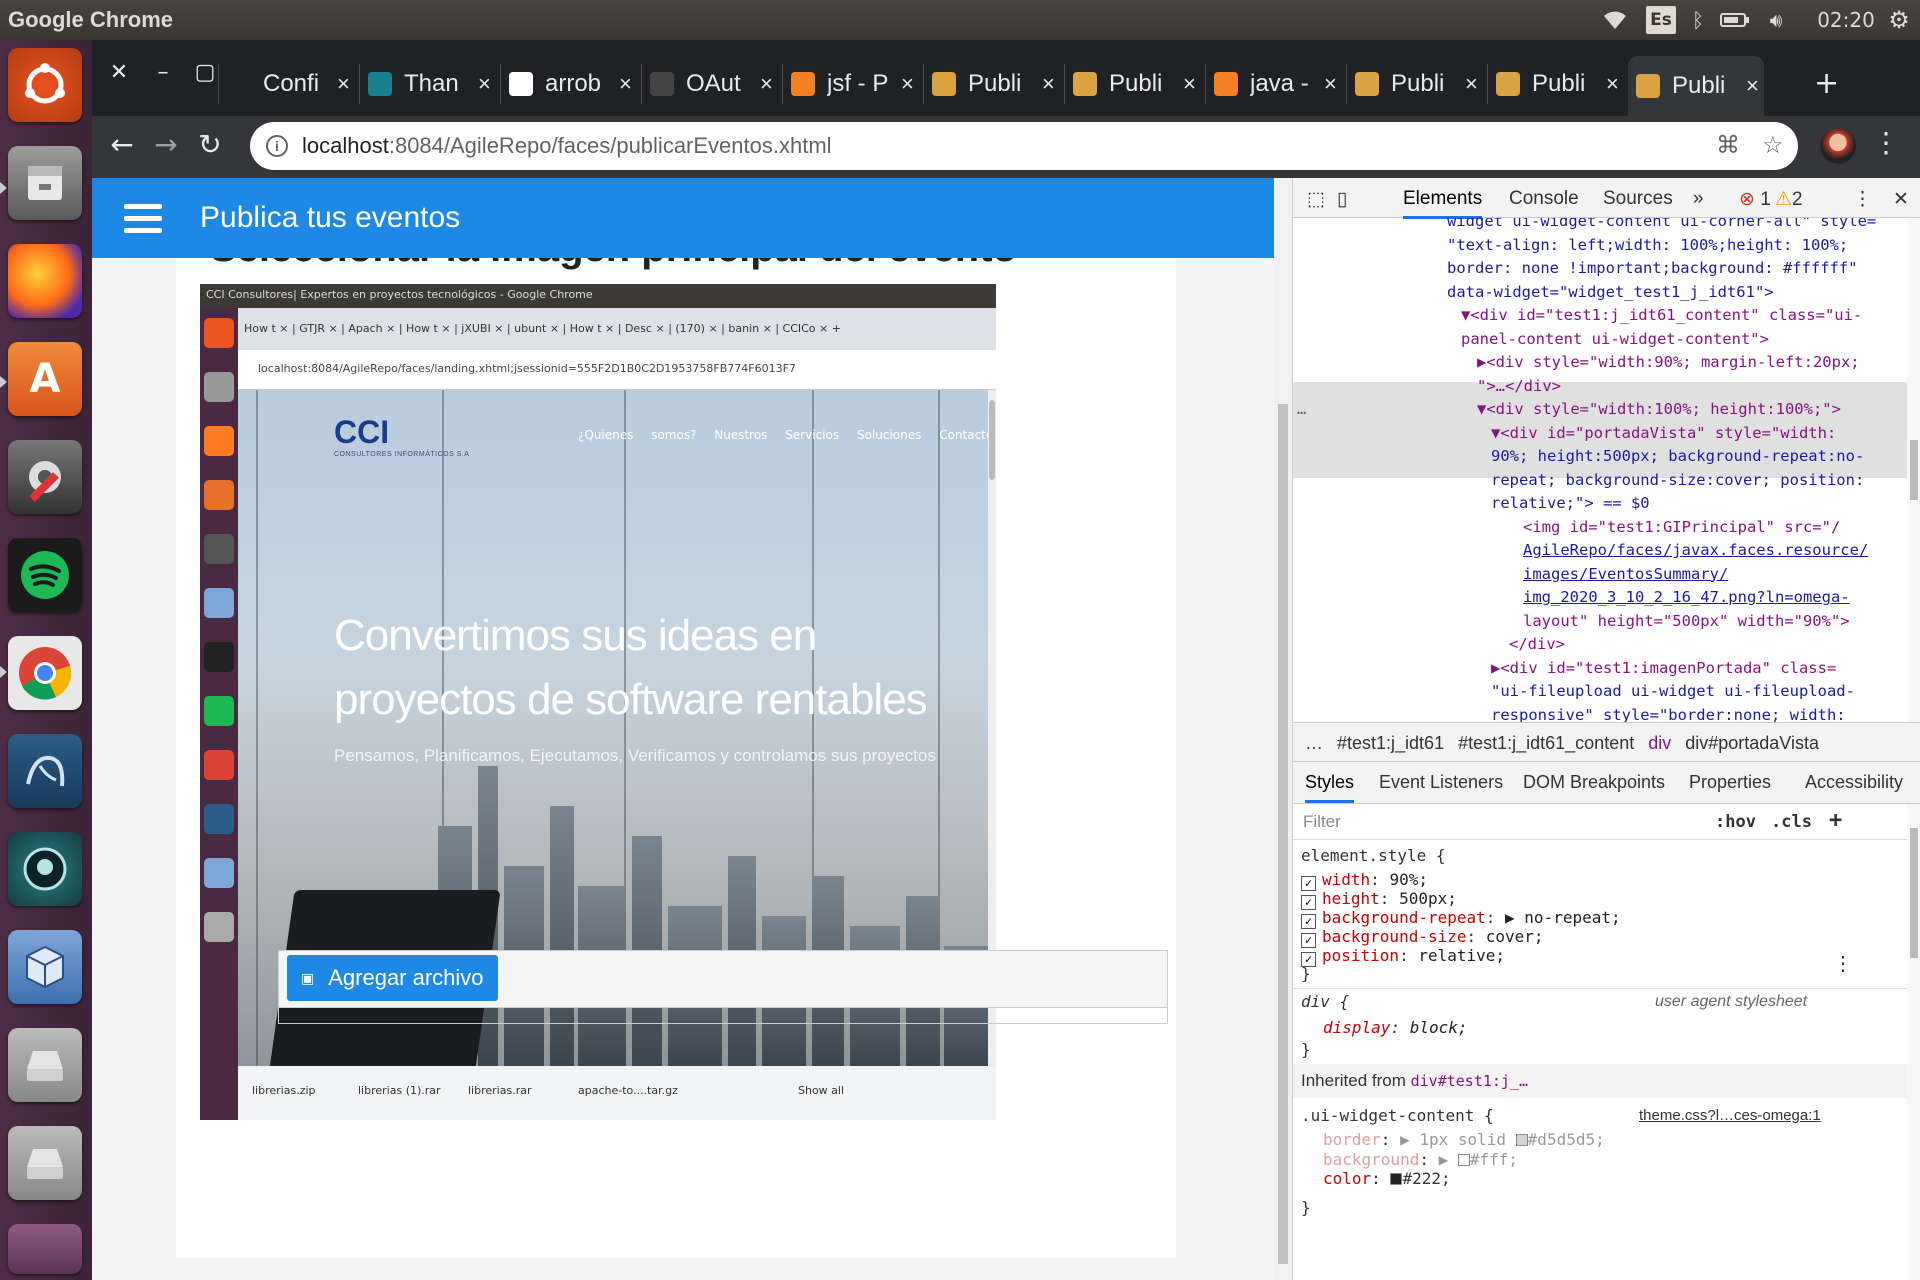 Image resolution: width=1920 pixels, height=1280 pixels. Describe the element at coordinates (1730, 1116) in the screenshot. I see `widget-rule-source-link: theme.css?l…ces-omega:1` at that location.